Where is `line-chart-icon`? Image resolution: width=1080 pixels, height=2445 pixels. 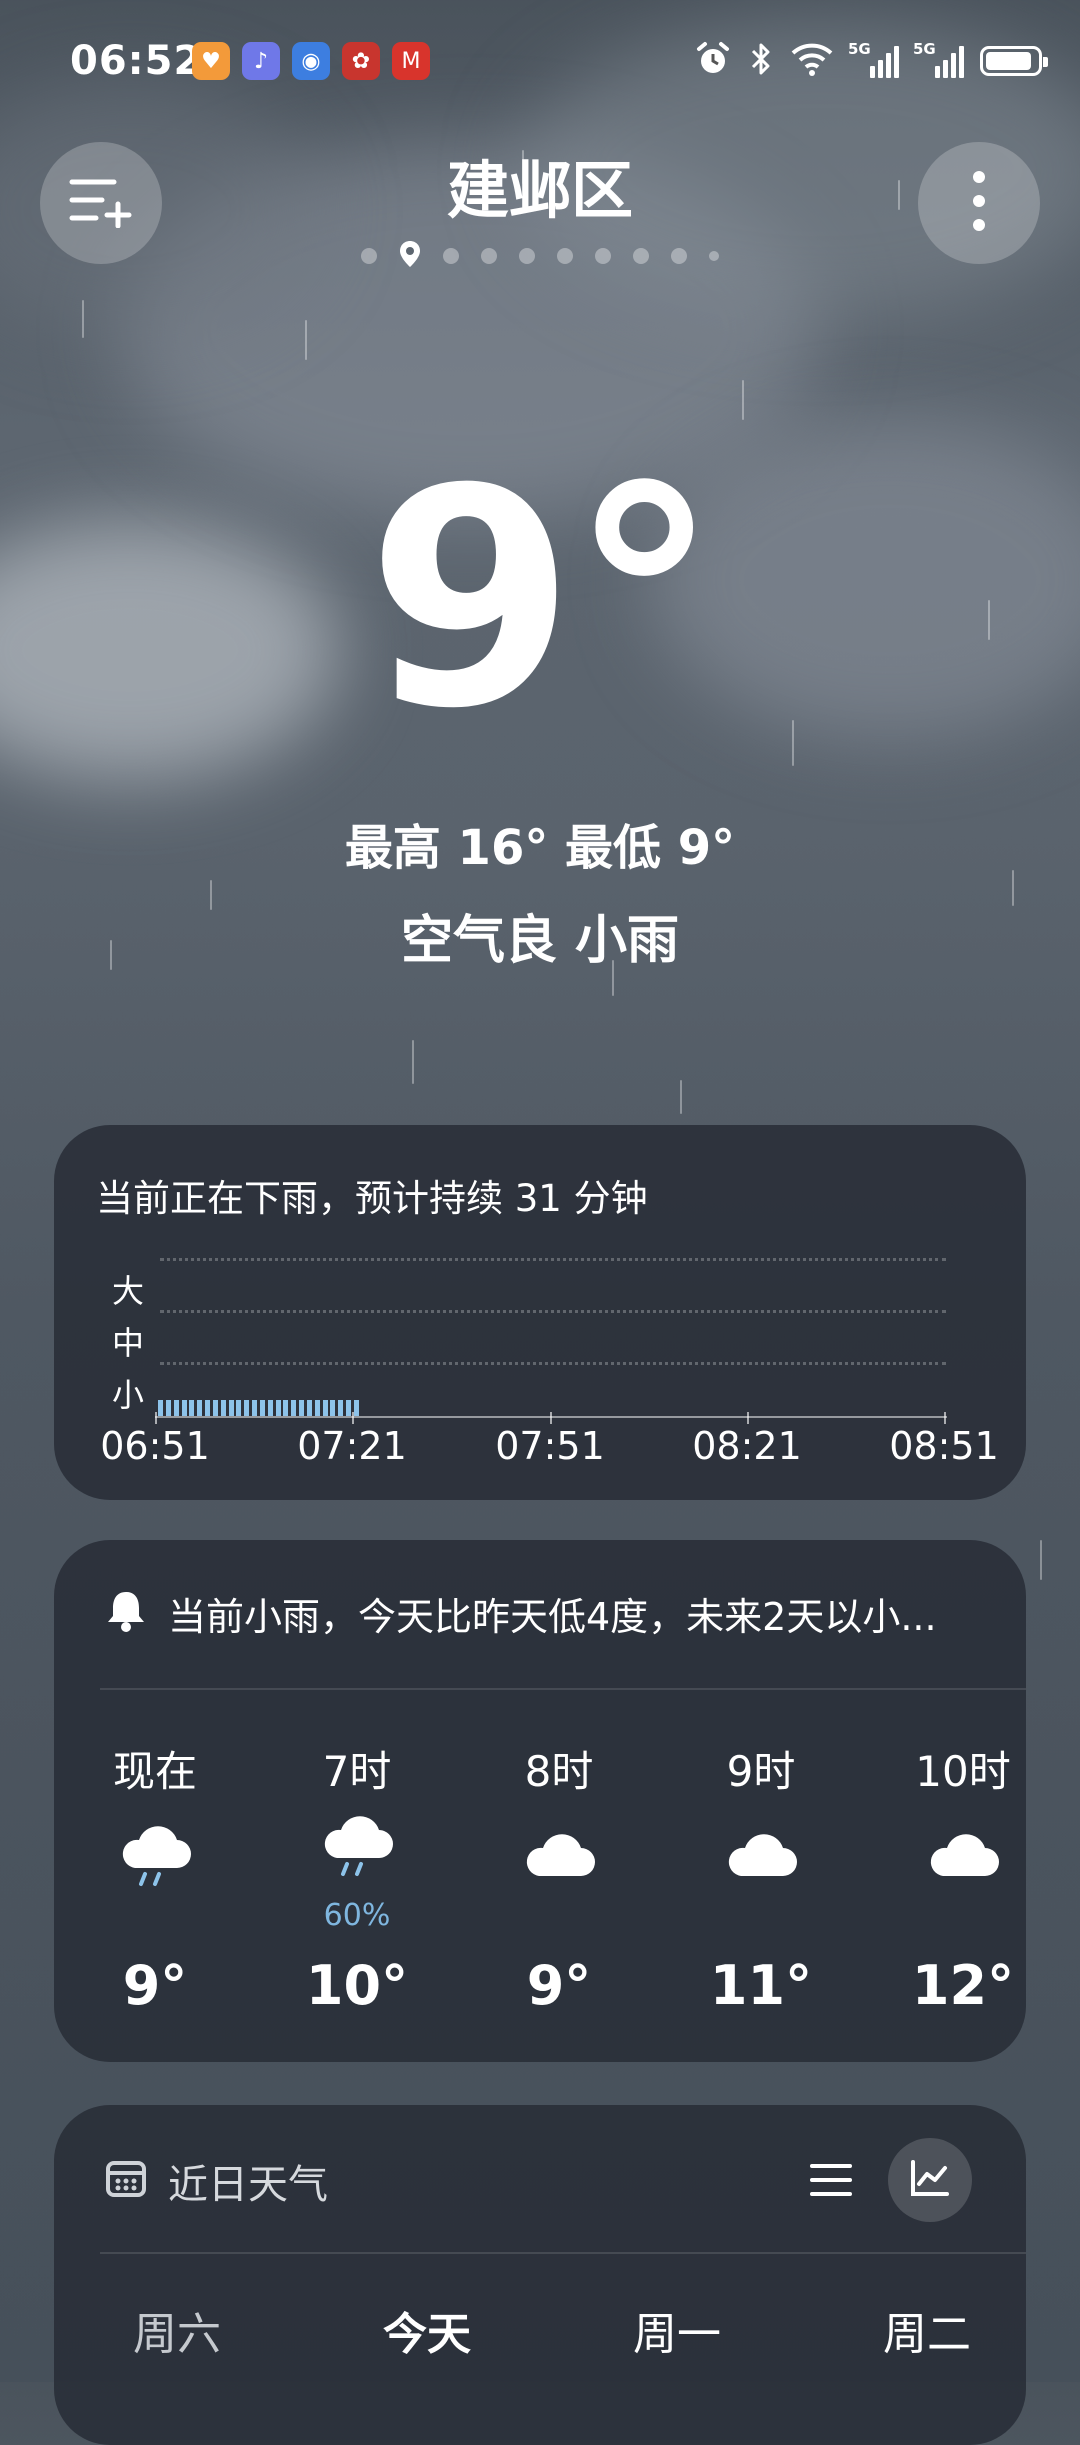 line-chart-icon is located at coordinates (930, 2180).